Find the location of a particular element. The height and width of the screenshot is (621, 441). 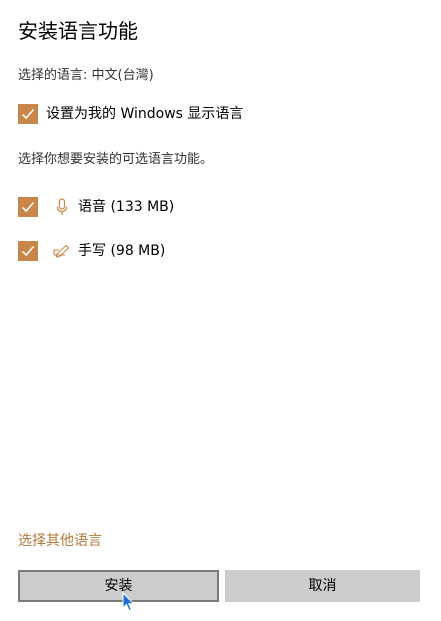

dialog-title: 安装语言功能 is located at coordinates (78, 31).